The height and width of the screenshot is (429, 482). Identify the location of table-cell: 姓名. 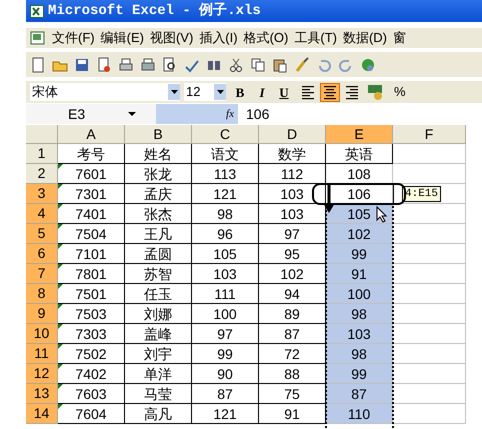
(158, 154).